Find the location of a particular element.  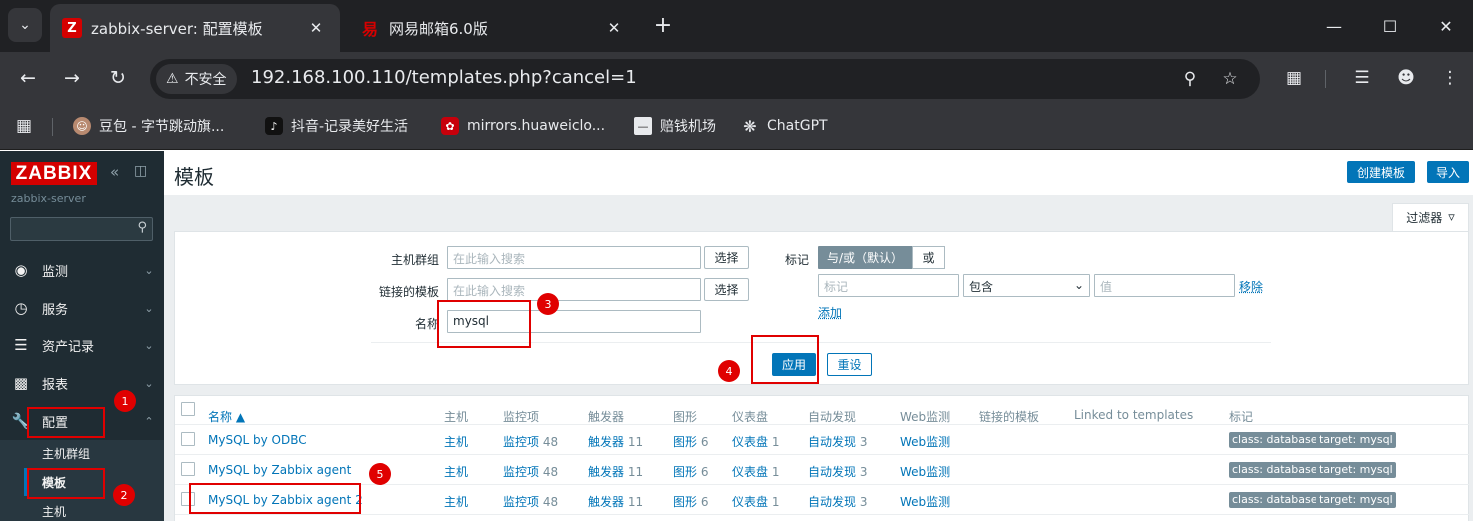

new-tab-button: + is located at coordinates (663, 25).